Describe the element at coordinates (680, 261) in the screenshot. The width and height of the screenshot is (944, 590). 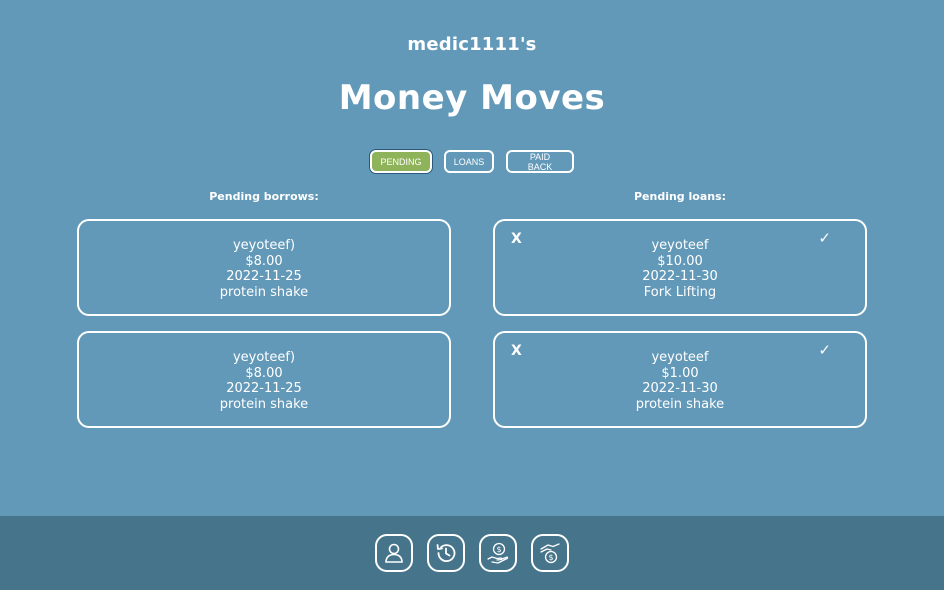
I see `loan-amount: $10.00` at that location.